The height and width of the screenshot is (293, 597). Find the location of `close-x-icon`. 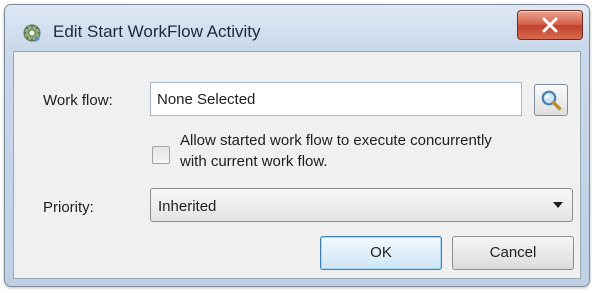

close-x-icon is located at coordinates (550, 25).